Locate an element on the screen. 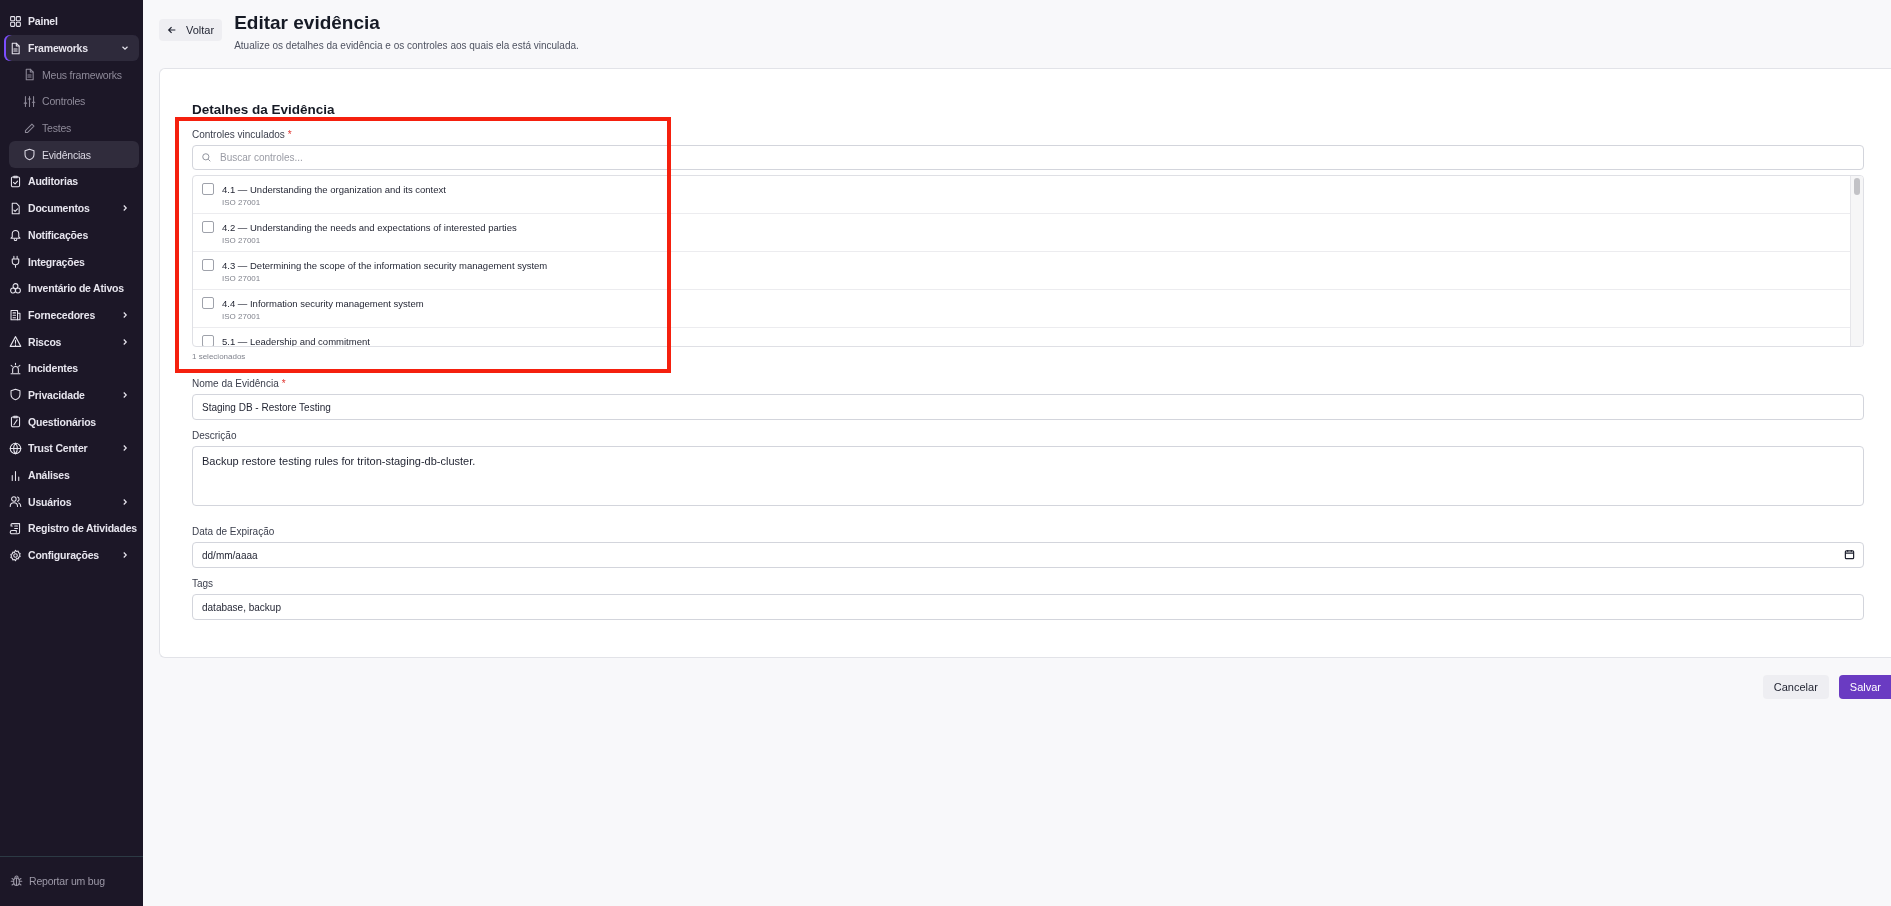 The height and width of the screenshot is (906, 1891). control-option: 4.2 — Understanding the needs and expectations of interested parties ISO 27001 is located at coordinates (1021, 233).